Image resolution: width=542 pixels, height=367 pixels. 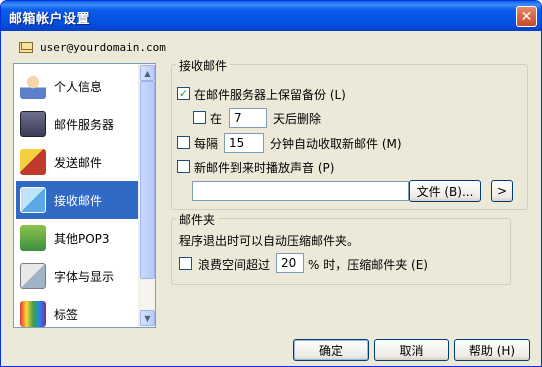 I want to click on auto-check-checkbox, so click(x=183, y=142).